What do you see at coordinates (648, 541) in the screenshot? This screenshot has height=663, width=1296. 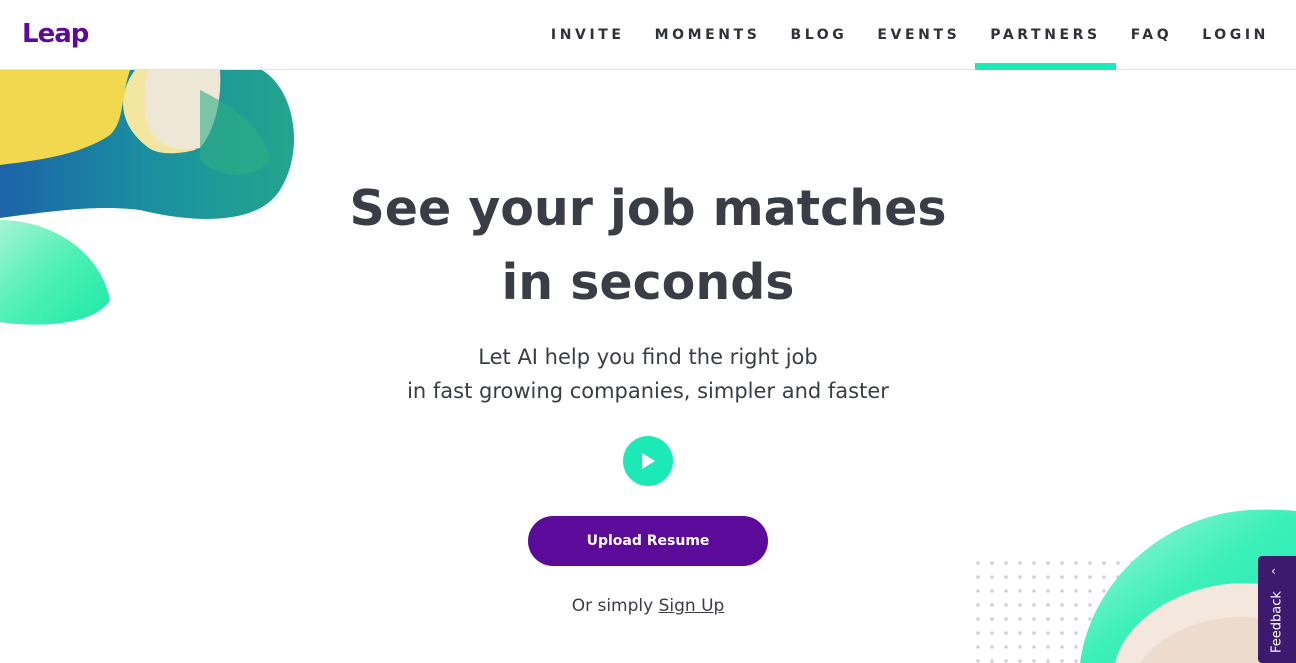 I see `upload-resume-button: Upload Resume` at bounding box center [648, 541].